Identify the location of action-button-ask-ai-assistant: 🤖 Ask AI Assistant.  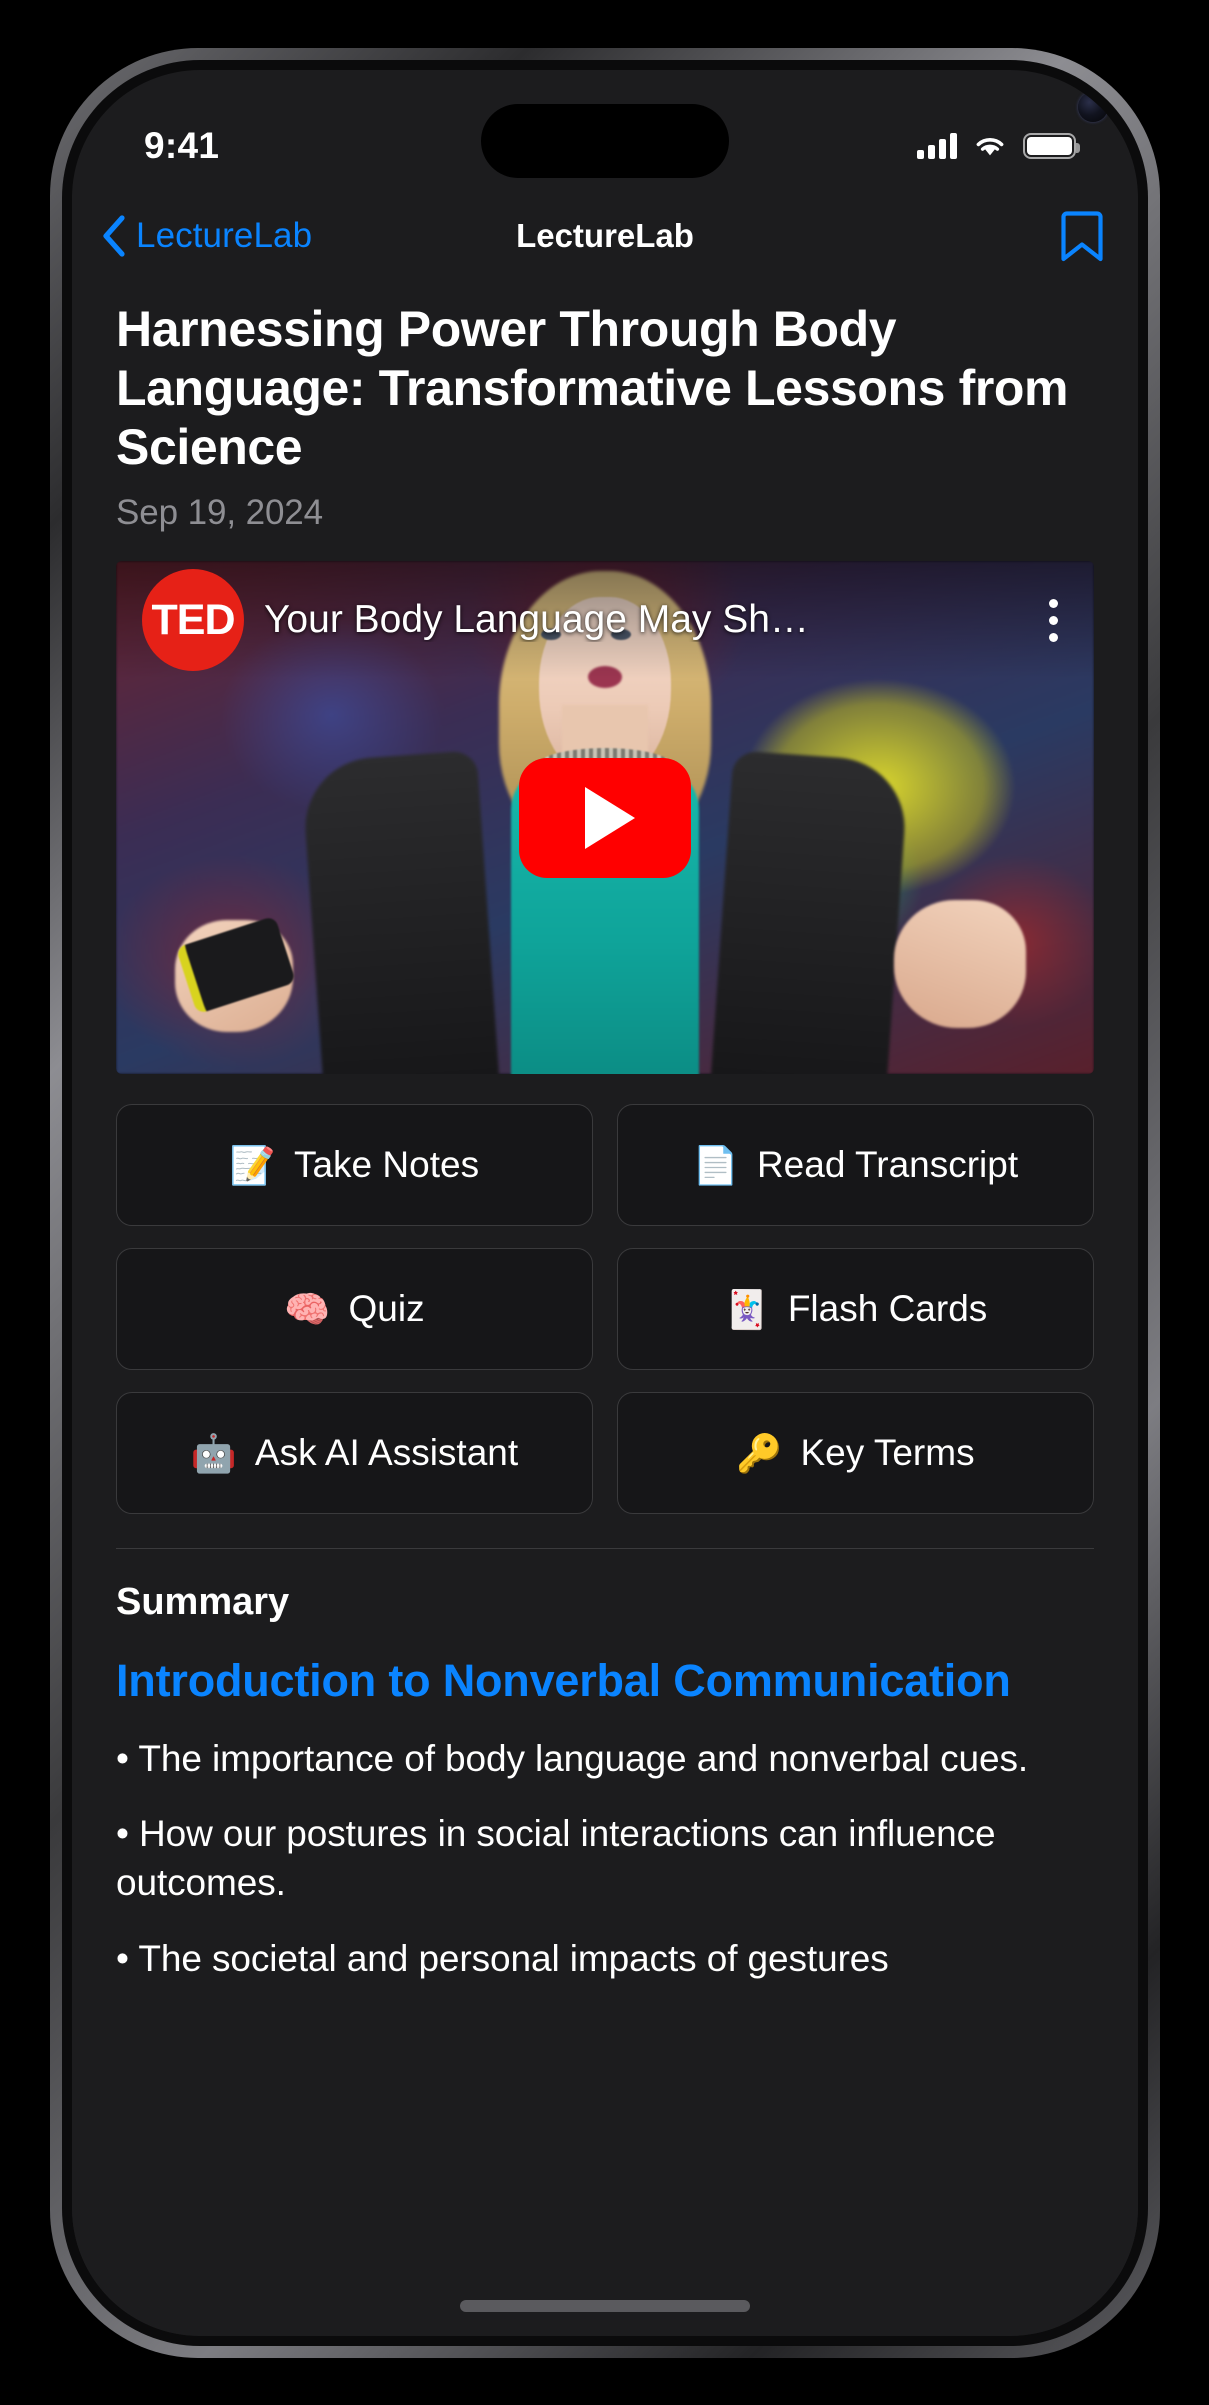
(354, 1453).